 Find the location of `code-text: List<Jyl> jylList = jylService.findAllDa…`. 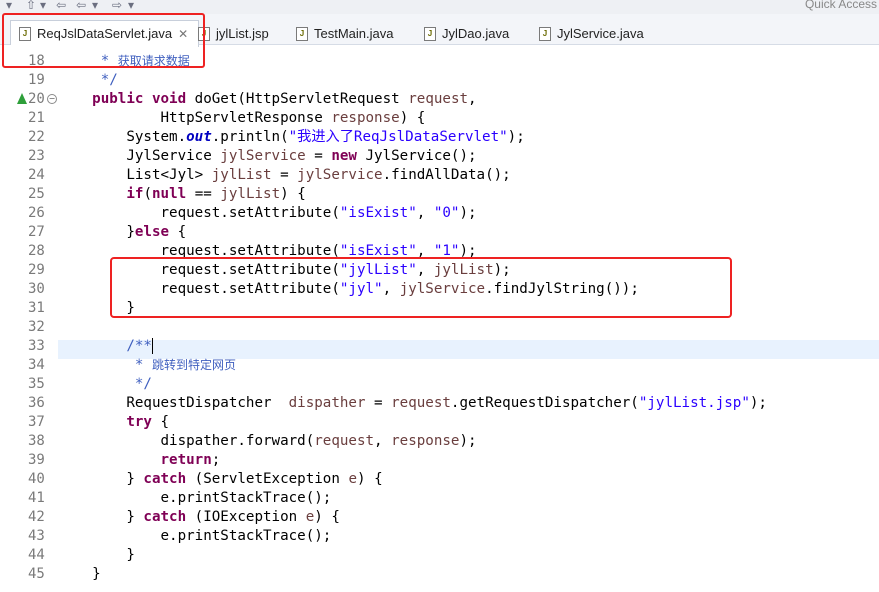

code-text: List<Jyl> jylList = jylService.findAllDa… is located at coordinates (284, 175).